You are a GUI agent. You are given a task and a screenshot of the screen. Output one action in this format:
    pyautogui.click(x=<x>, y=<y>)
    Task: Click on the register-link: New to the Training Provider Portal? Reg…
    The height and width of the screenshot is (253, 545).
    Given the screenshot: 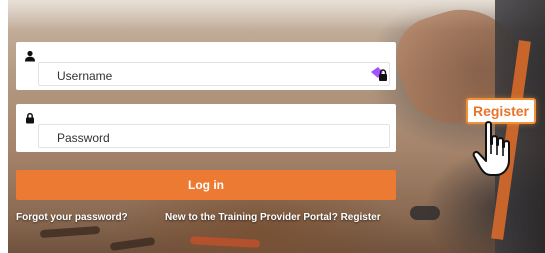 What is the action you would take?
    pyautogui.click(x=273, y=217)
    